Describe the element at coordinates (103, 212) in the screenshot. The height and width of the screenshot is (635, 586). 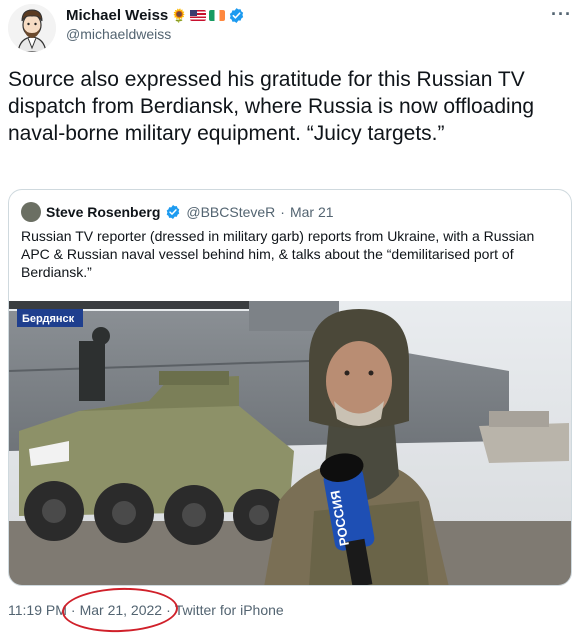
I see `quoted-author-name: Steve Rosenberg` at that location.